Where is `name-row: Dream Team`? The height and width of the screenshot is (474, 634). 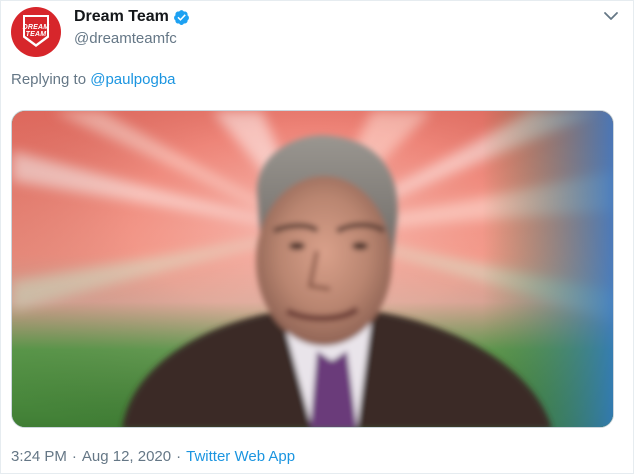 name-row: Dream Team is located at coordinates (132, 17).